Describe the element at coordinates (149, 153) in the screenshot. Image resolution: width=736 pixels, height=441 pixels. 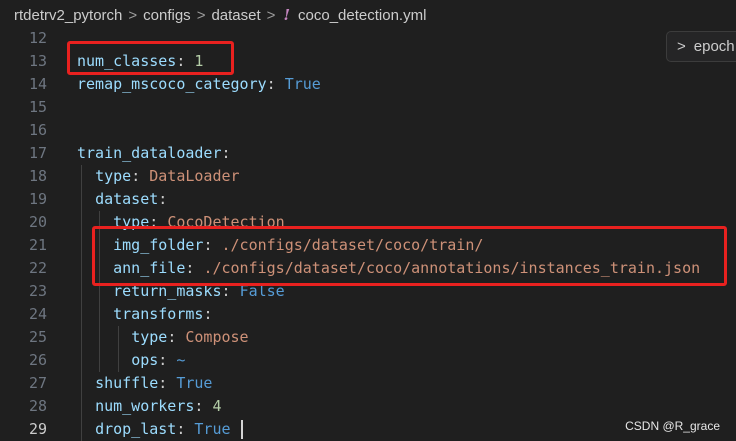
I see `code-token: train_dataloader` at that location.